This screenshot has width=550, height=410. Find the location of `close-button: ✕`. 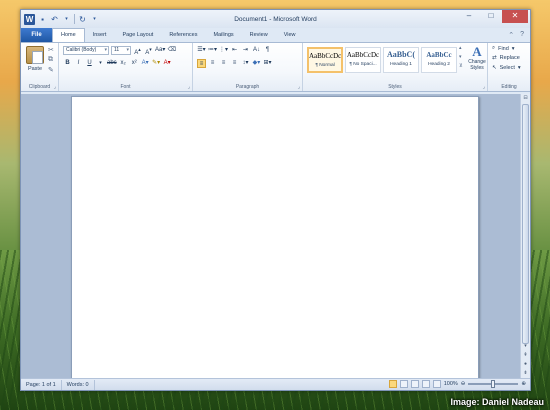

close-button: ✕ is located at coordinates (515, 16).